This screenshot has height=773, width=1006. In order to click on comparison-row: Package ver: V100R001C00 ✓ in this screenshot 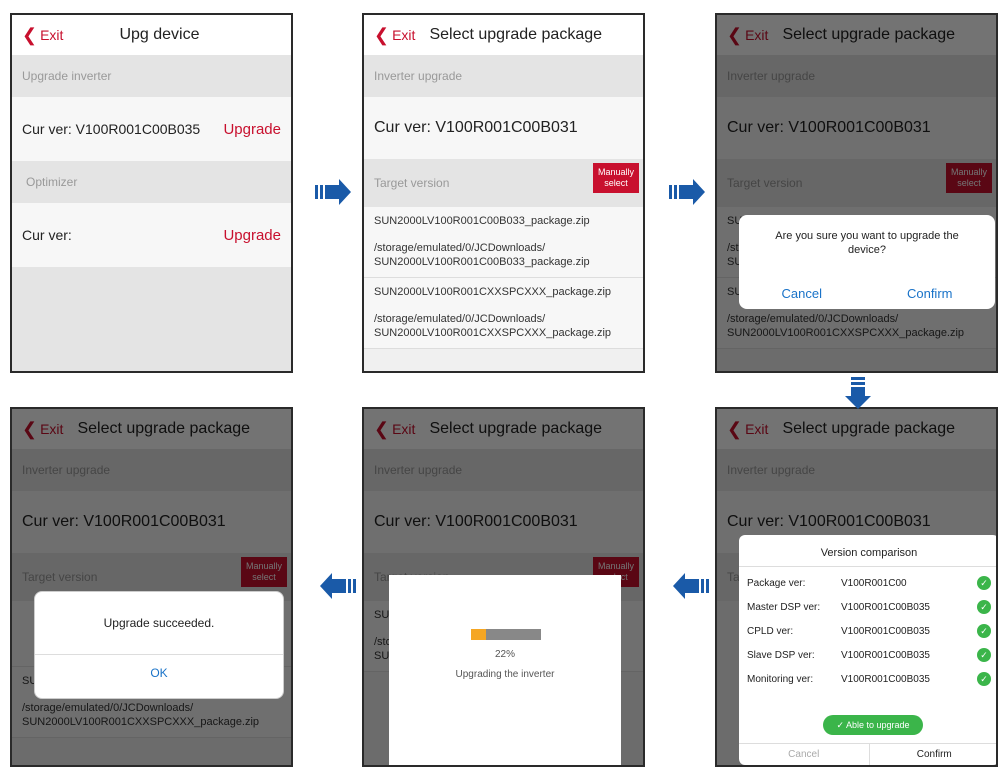, I will do `click(867, 583)`.